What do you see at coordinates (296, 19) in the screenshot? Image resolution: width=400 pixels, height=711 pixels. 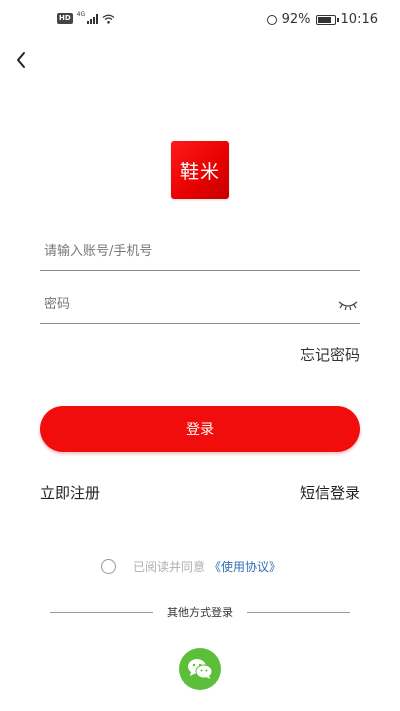 I see `battery-percent: 92%` at bounding box center [296, 19].